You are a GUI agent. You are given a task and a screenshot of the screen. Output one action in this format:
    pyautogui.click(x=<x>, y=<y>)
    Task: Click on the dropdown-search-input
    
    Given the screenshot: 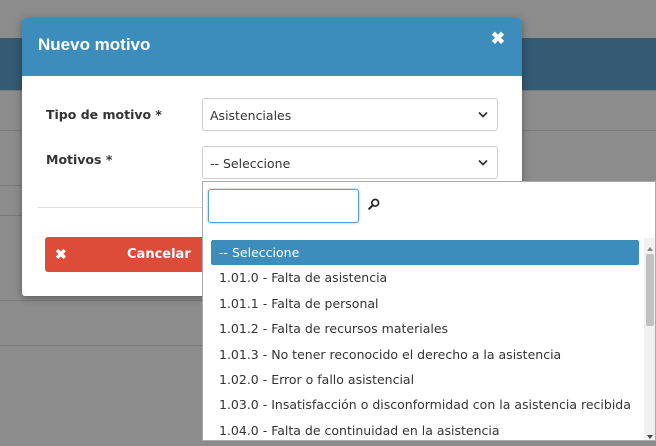 What is the action you would take?
    pyautogui.click(x=283, y=206)
    